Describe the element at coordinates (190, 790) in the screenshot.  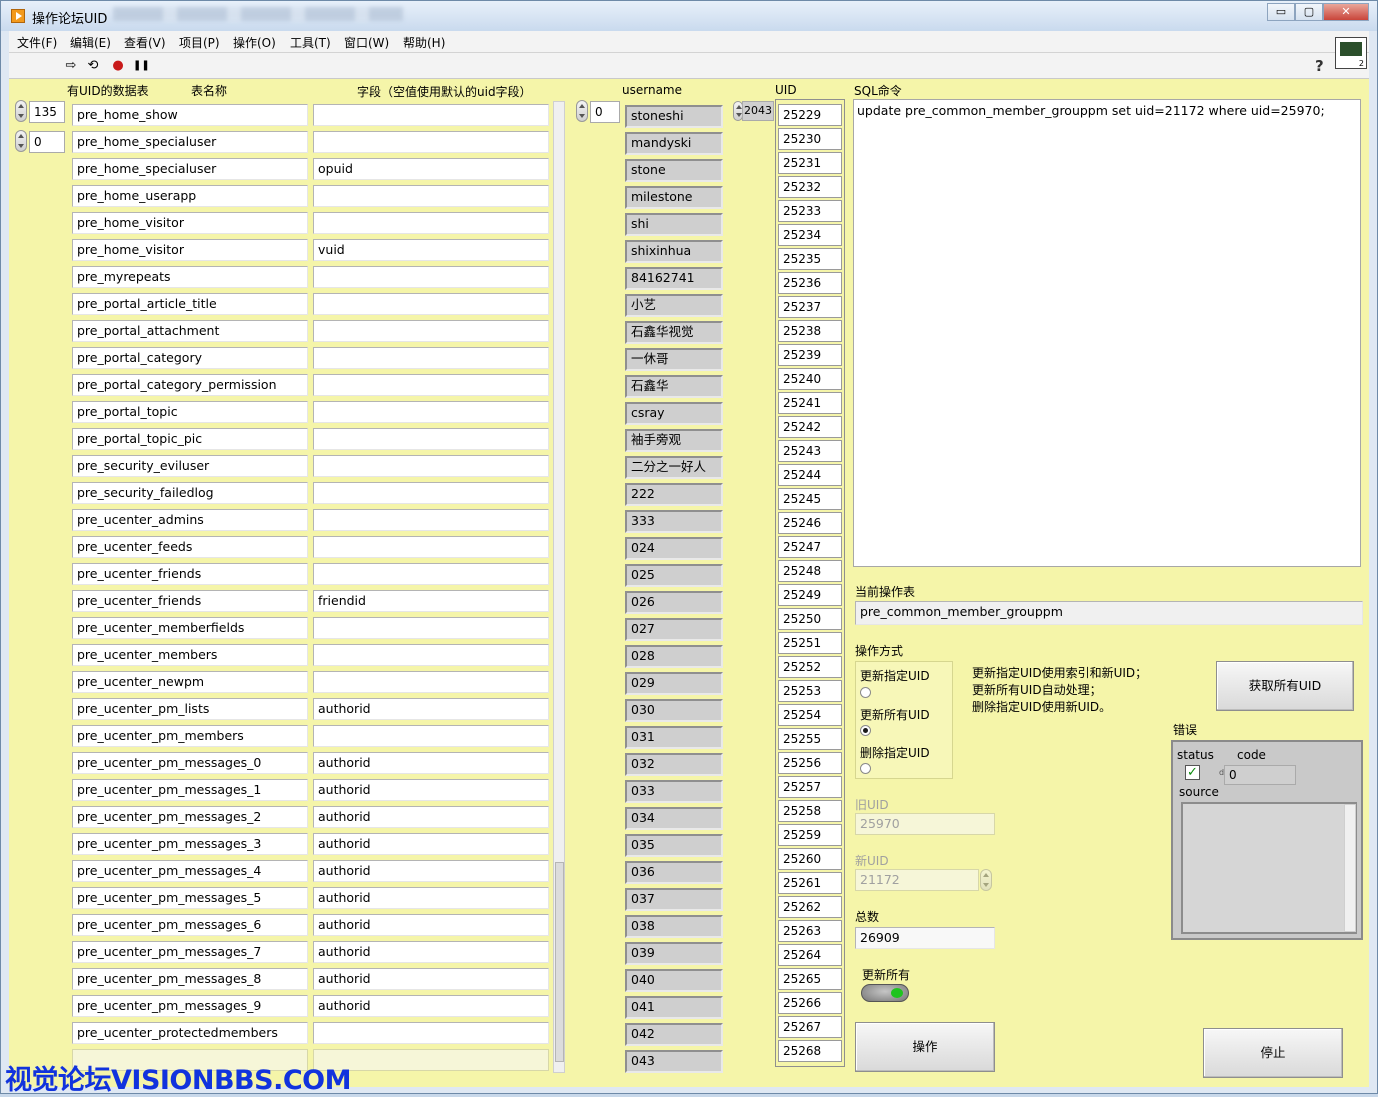
I see `table-name-cell: pre_ucenter_pm_messages_1` at that location.